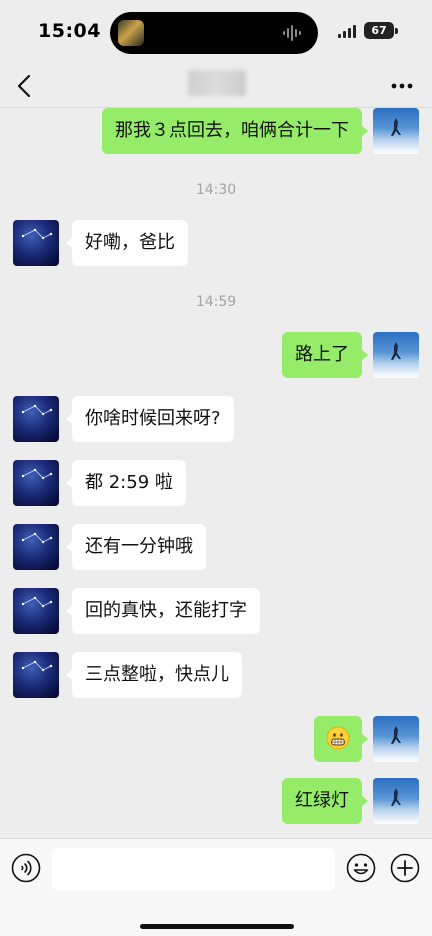 This screenshot has height=936, width=432. Describe the element at coordinates (127, 243) in the screenshot. I see `received-message-bubble: 好嘞，爸比` at that location.